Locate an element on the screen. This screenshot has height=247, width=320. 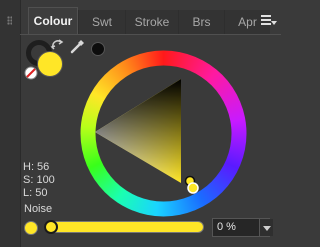
noise-slider-knob is located at coordinates (51, 227).